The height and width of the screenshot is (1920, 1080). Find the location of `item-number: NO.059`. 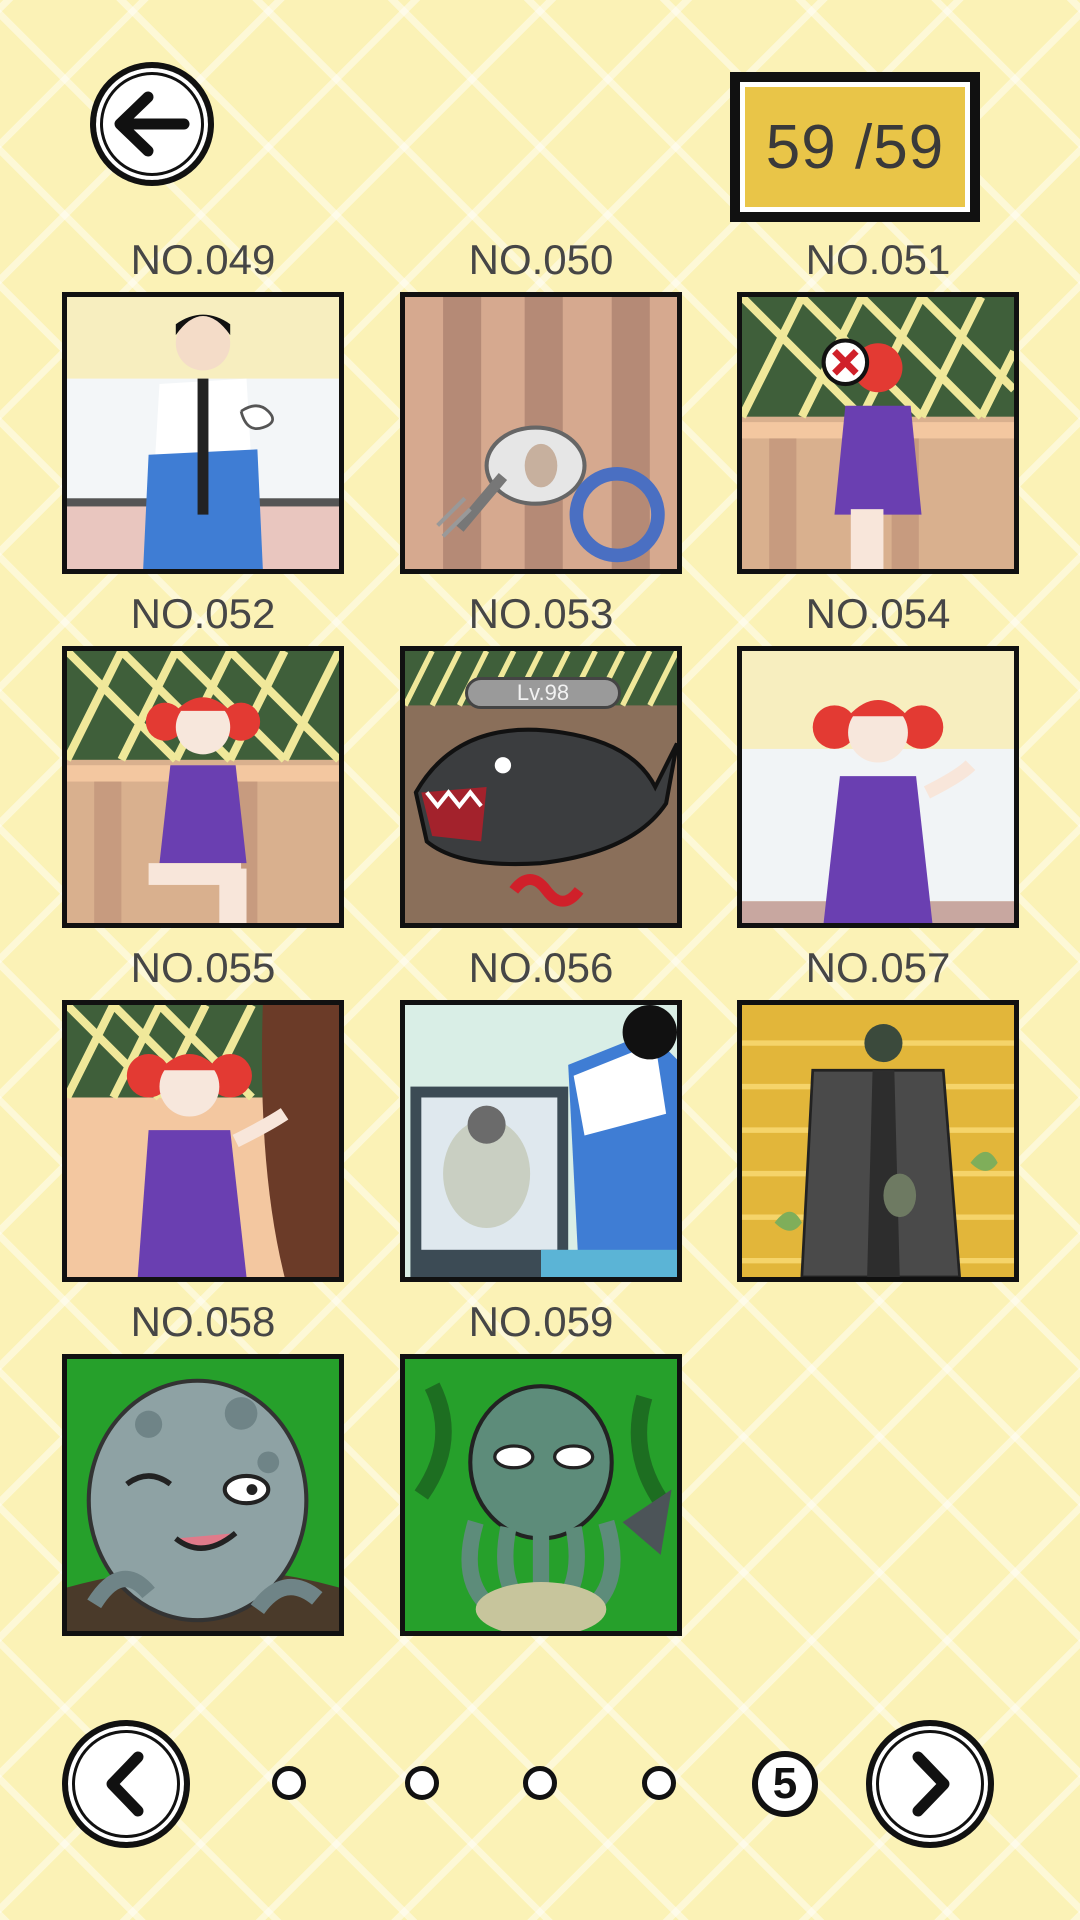

item-number: NO.059 is located at coordinates (541, 1321).